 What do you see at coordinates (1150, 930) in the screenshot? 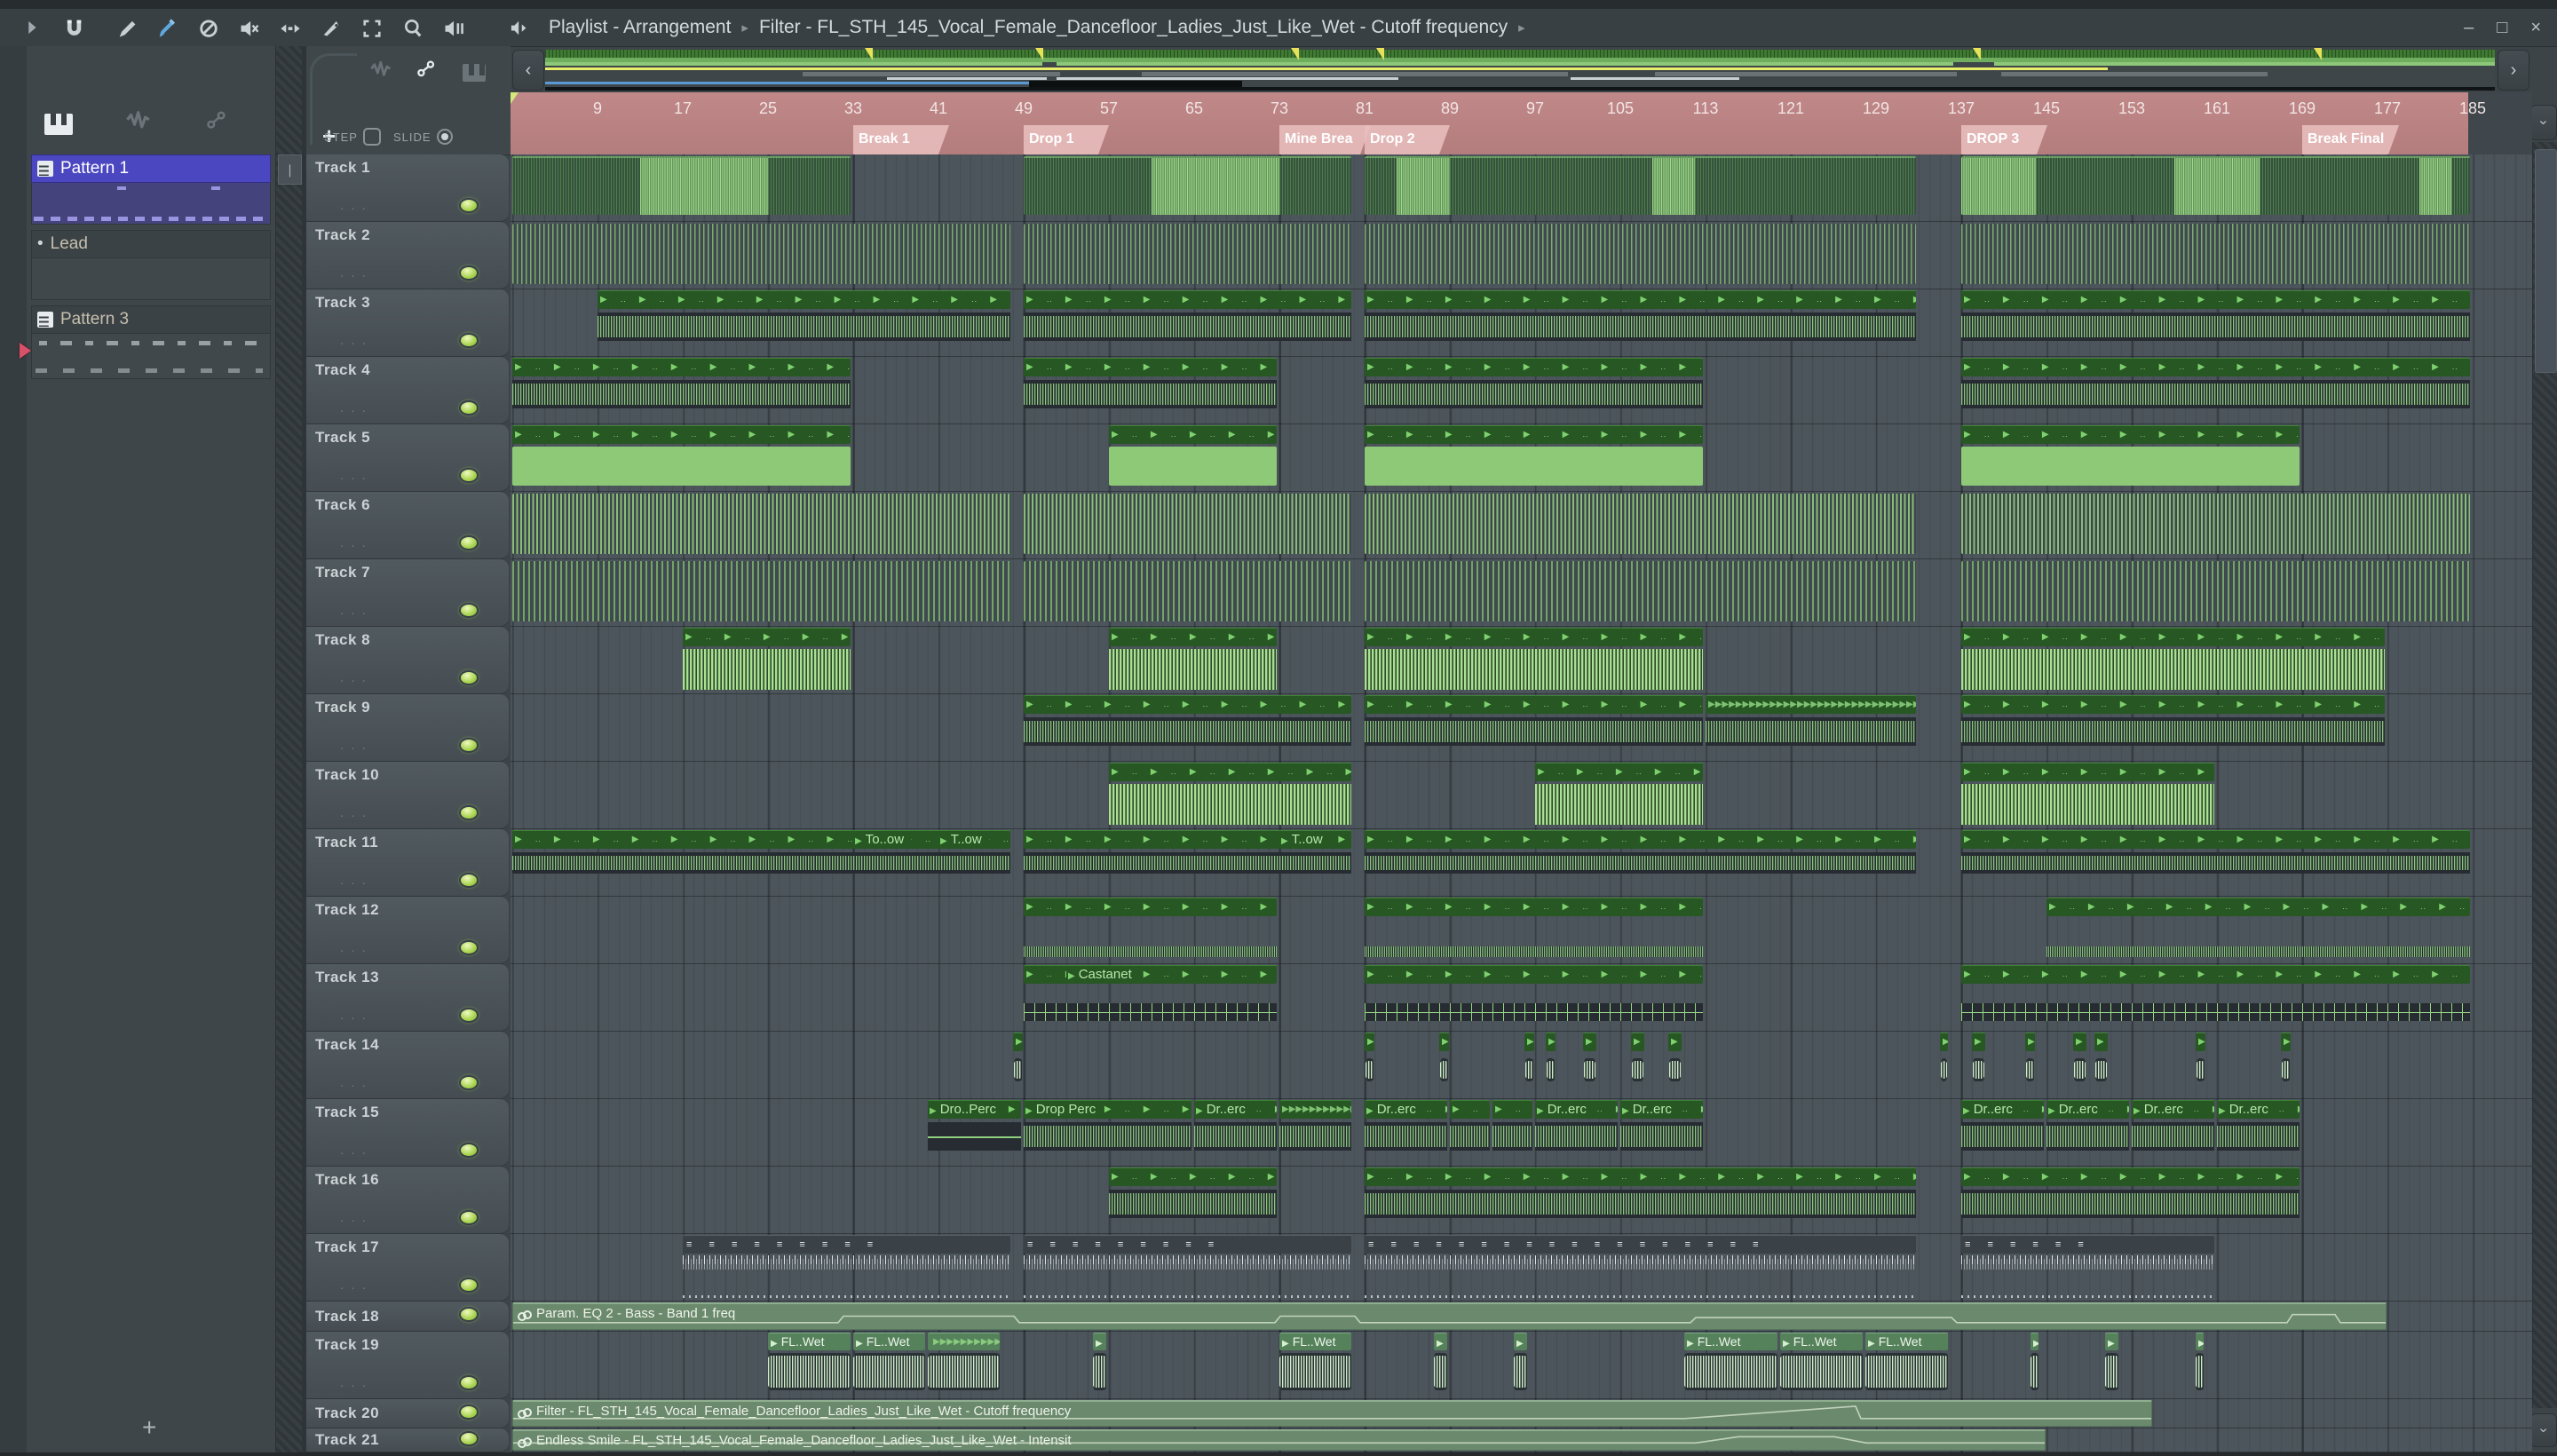
I see `clip-thin: ▶ ‥ ▶ ‥ ▶ ‥ ▶ ‥ ▶ ‥ ▶ ‥ ▶ ‥ ▶ ‥ ▶ ‥ ▶ ‥` at bounding box center [1150, 930].